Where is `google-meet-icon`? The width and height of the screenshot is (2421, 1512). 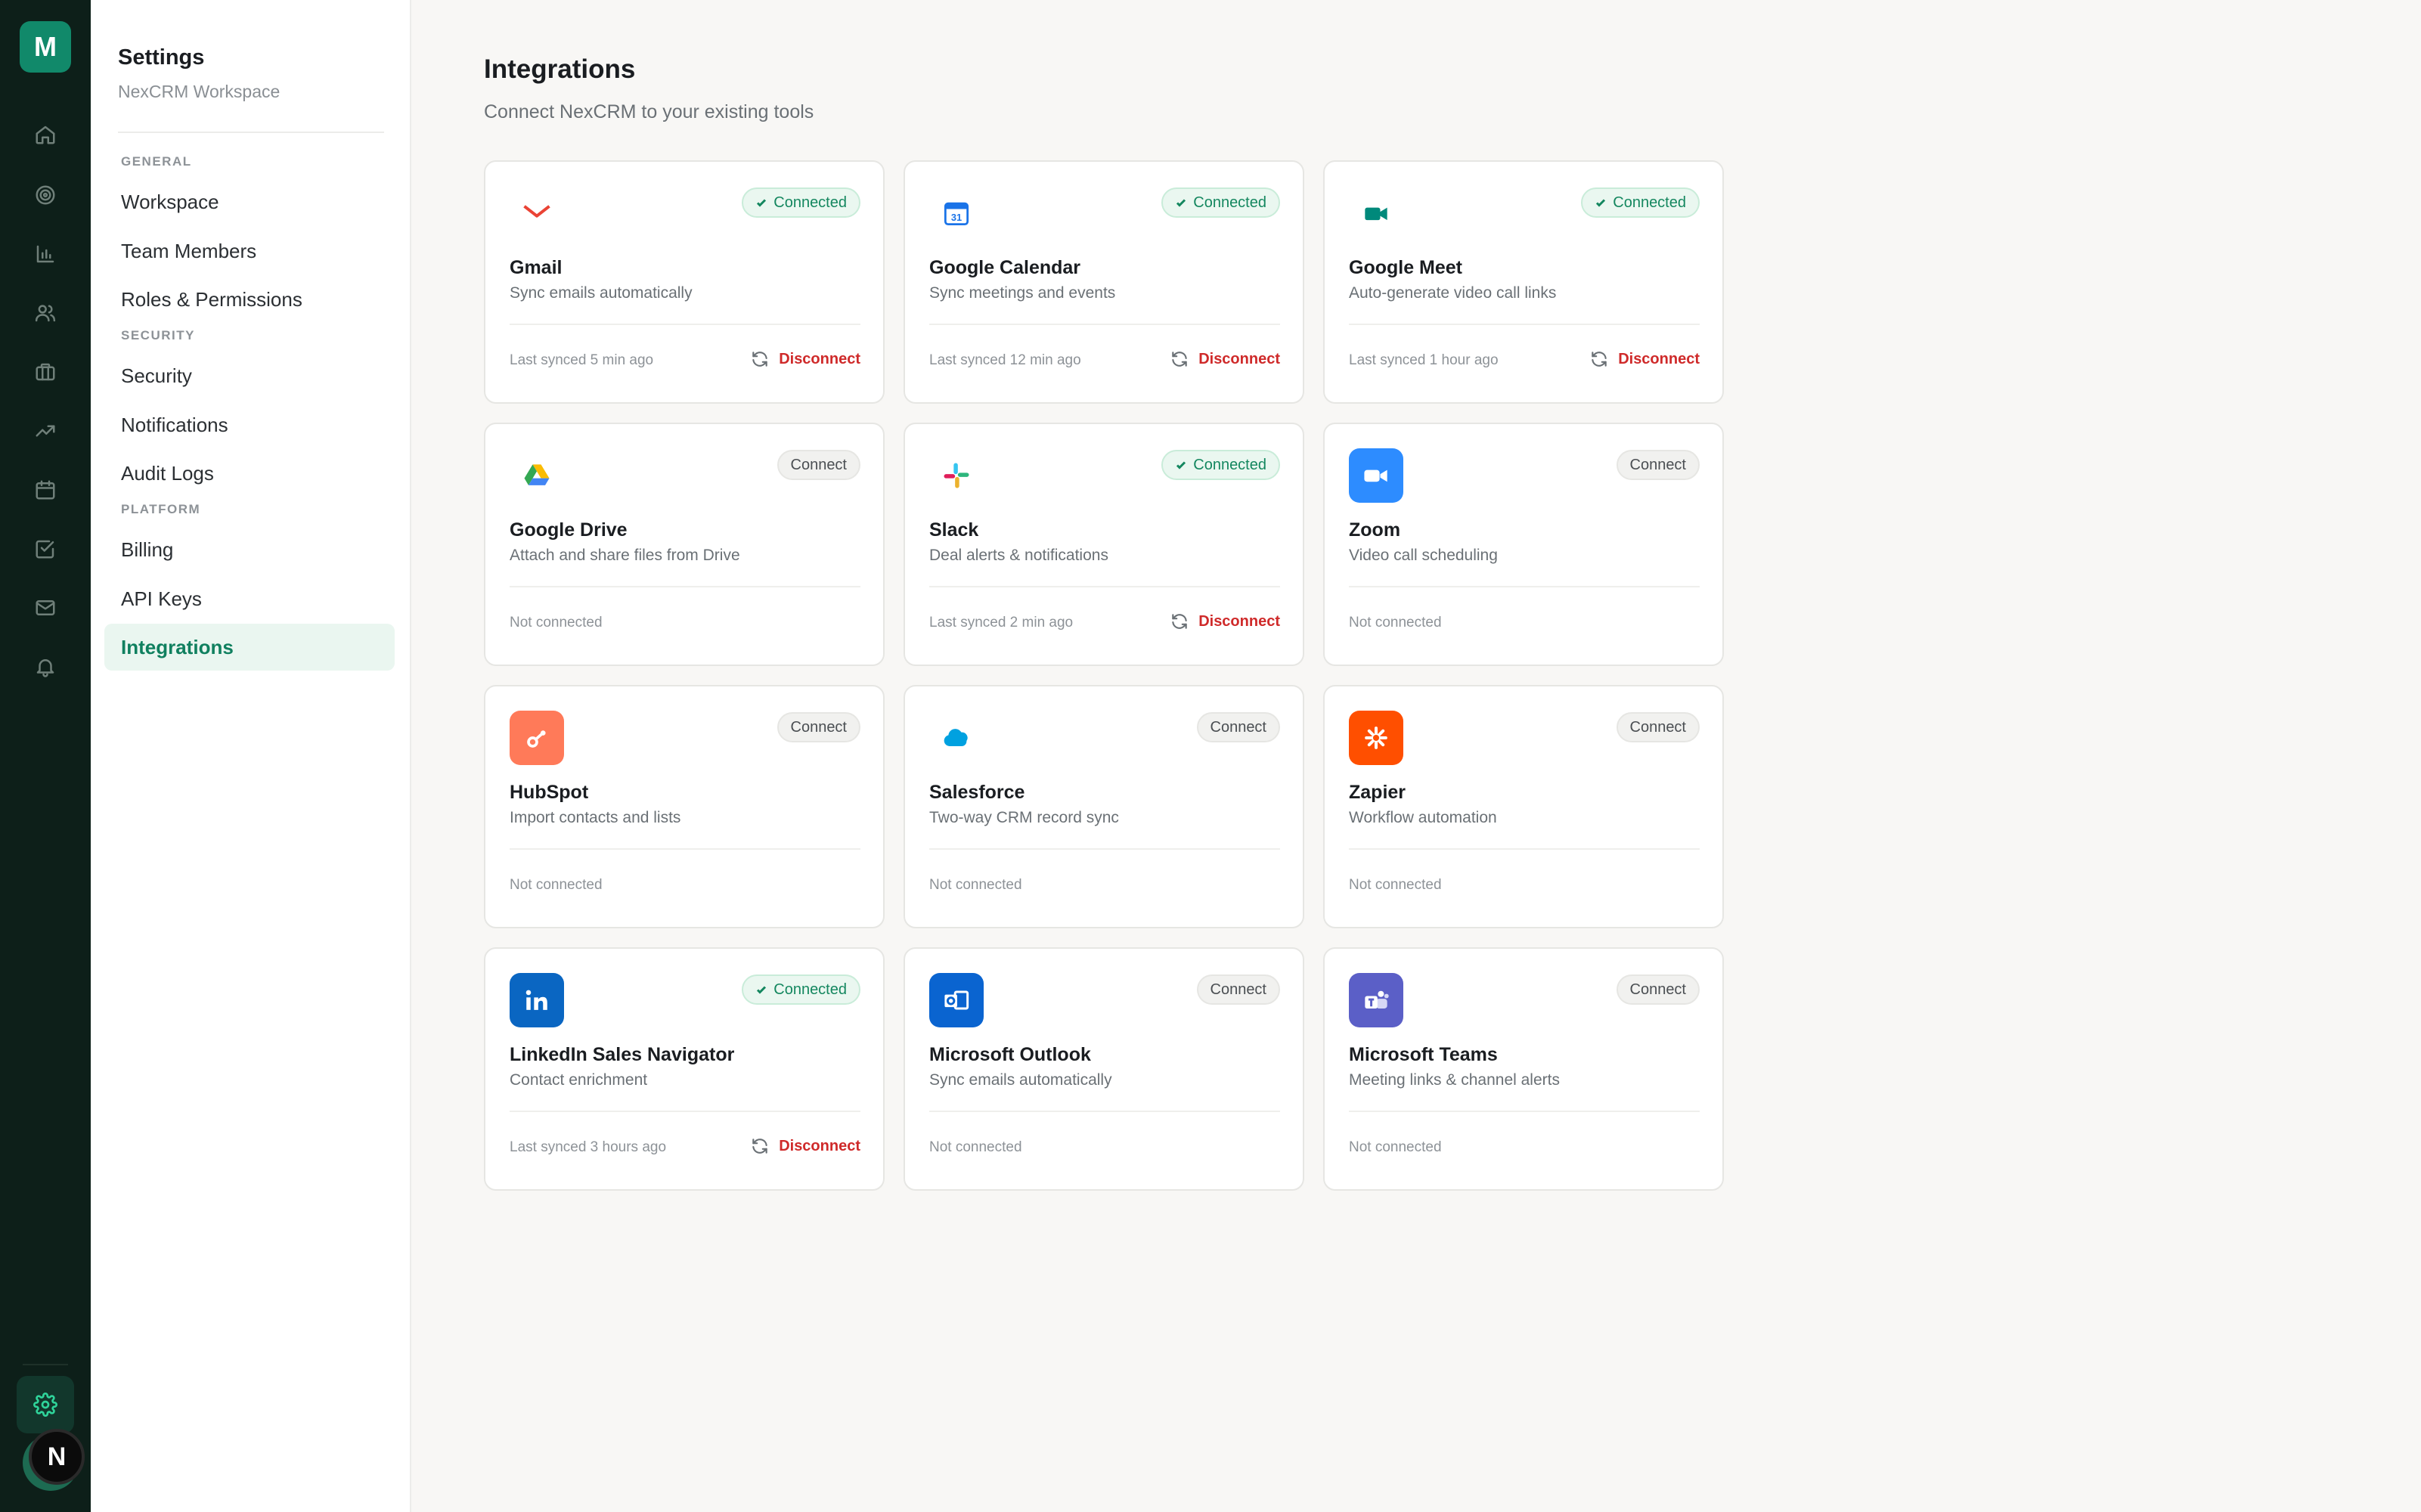
google-meet-icon is located at coordinates (1376, 213).